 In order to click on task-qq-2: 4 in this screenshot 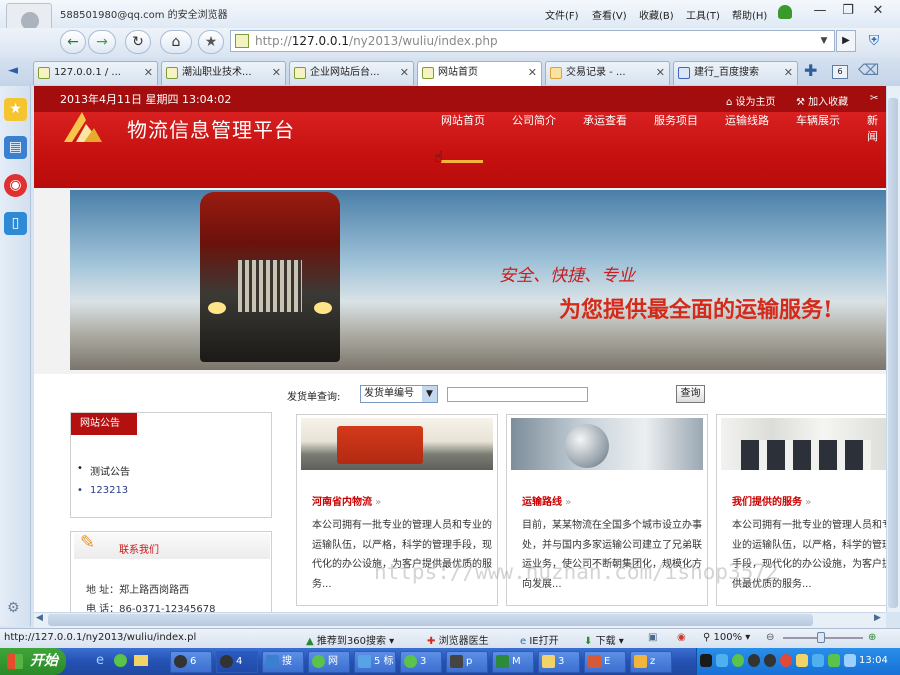, I will do `click(237, 662)`.